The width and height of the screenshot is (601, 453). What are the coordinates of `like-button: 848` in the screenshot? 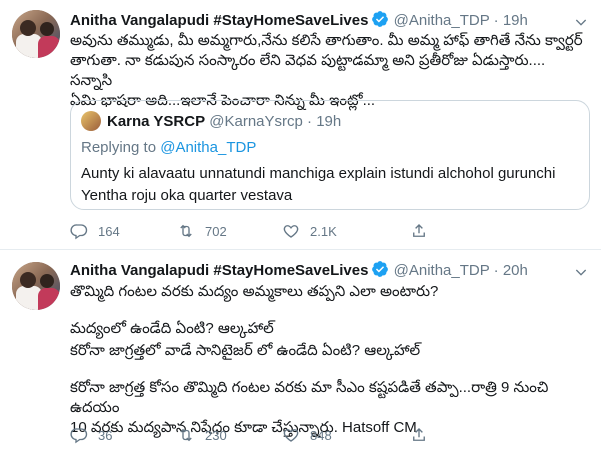 It's located at (307, 435).